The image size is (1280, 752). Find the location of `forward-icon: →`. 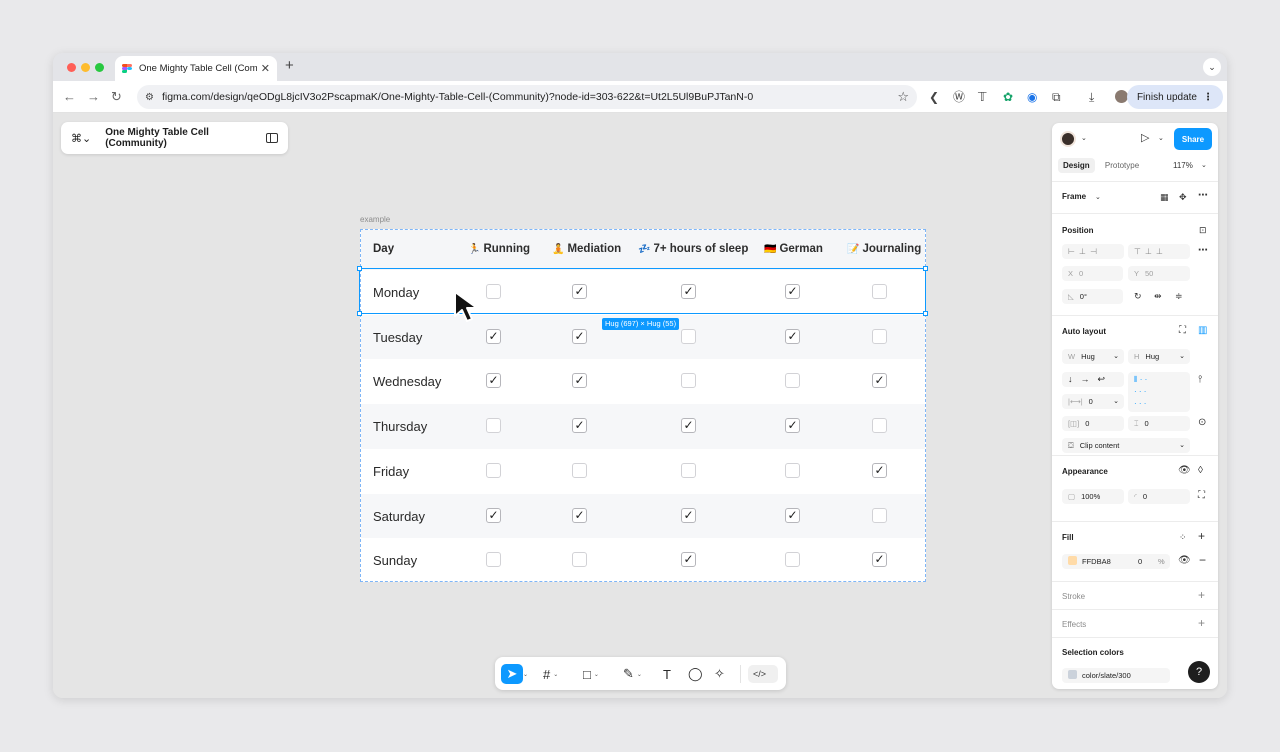

forward-icon: → is located at coordinates (93, 97).